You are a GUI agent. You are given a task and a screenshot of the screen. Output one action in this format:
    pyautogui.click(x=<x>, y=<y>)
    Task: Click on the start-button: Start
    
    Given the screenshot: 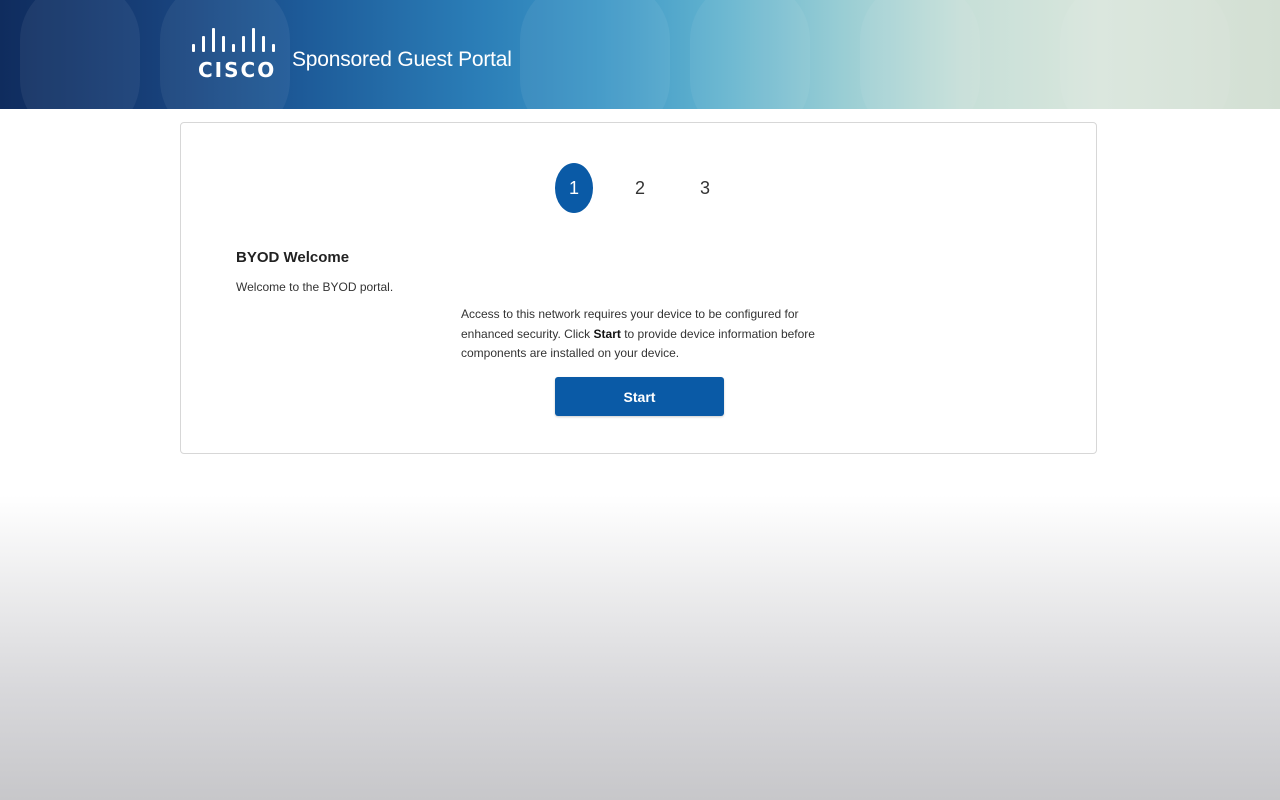 What is the action you would take?
    pyautogui.click(x=639, y=396)
    